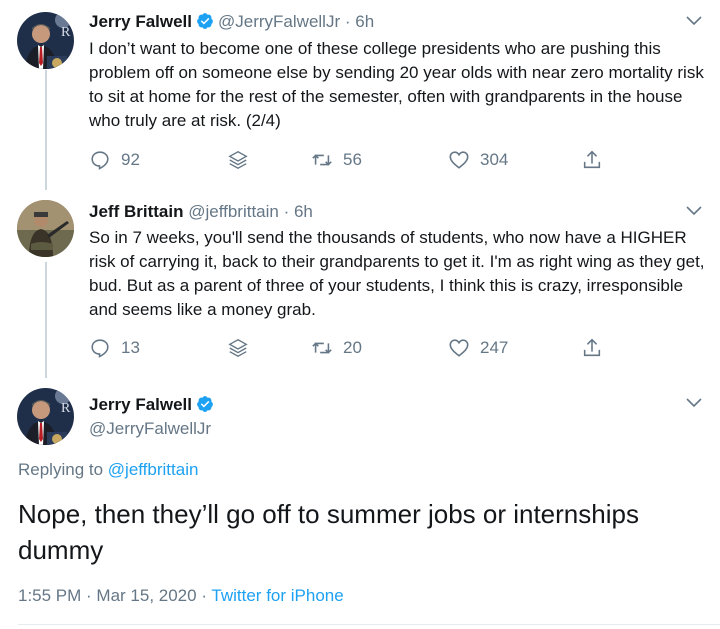 The height and width of the screenshot is (629, 720). I want to click on divider, so click(369, 624).